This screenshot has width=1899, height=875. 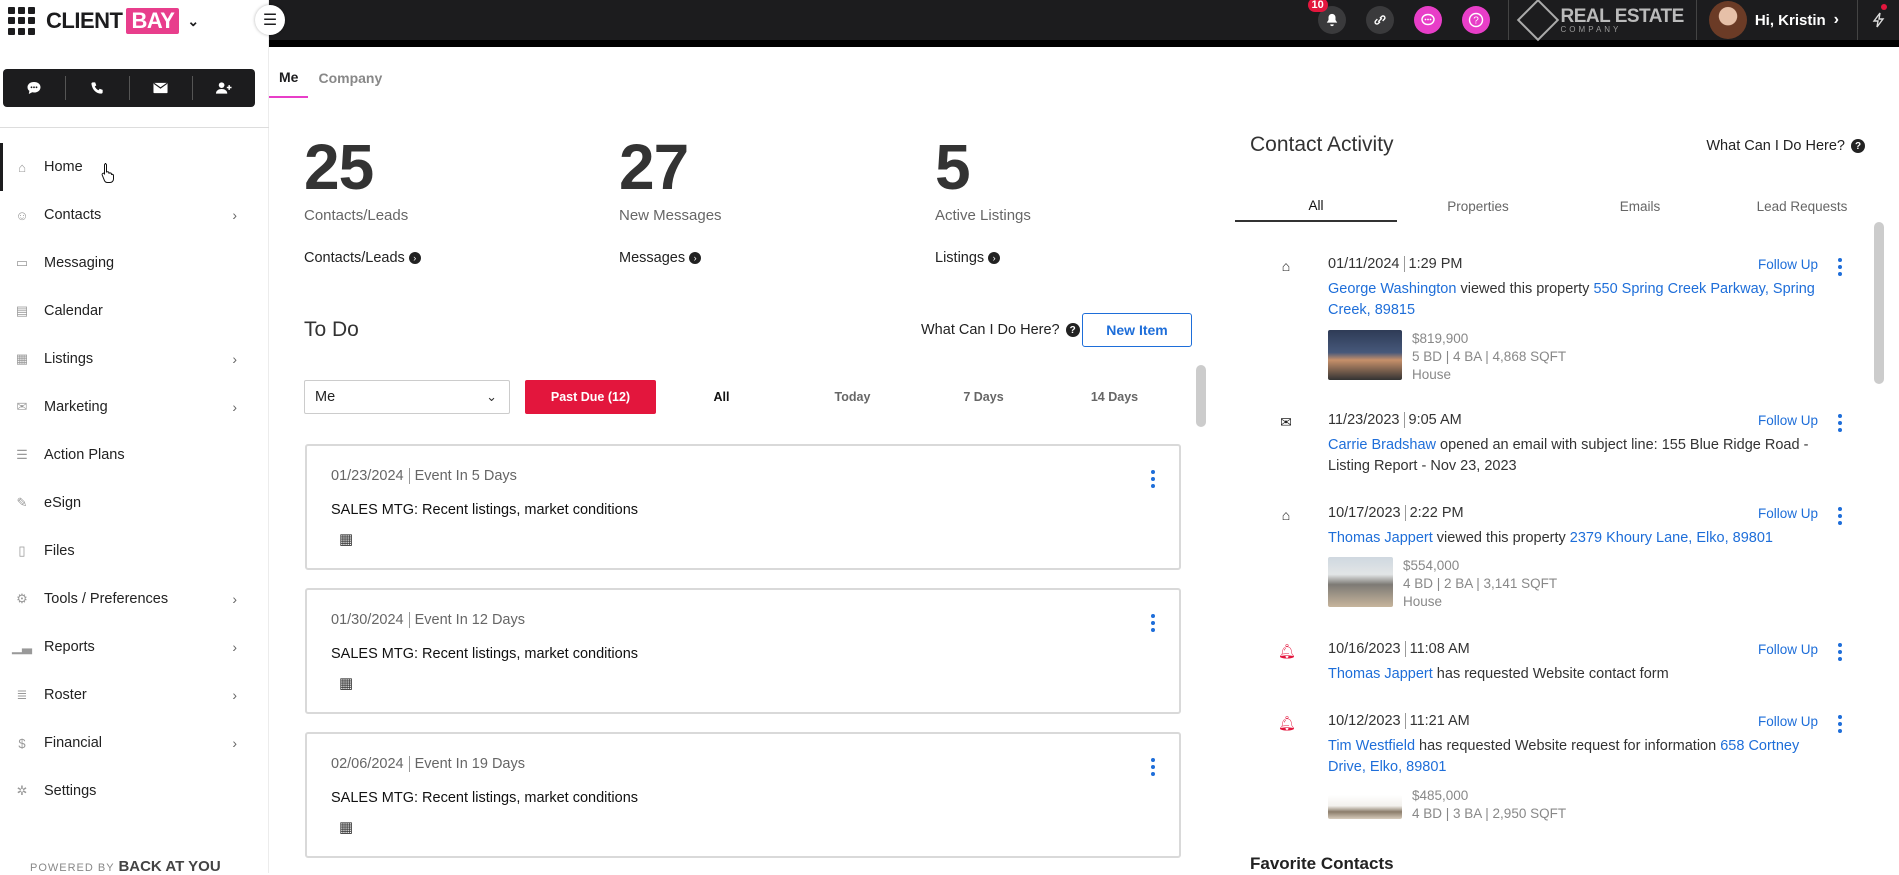 What do you see at coordinates (983, 397) in the screenshot?
I see `filter-7-days: 7 Days` at bounding box center [983, 397].